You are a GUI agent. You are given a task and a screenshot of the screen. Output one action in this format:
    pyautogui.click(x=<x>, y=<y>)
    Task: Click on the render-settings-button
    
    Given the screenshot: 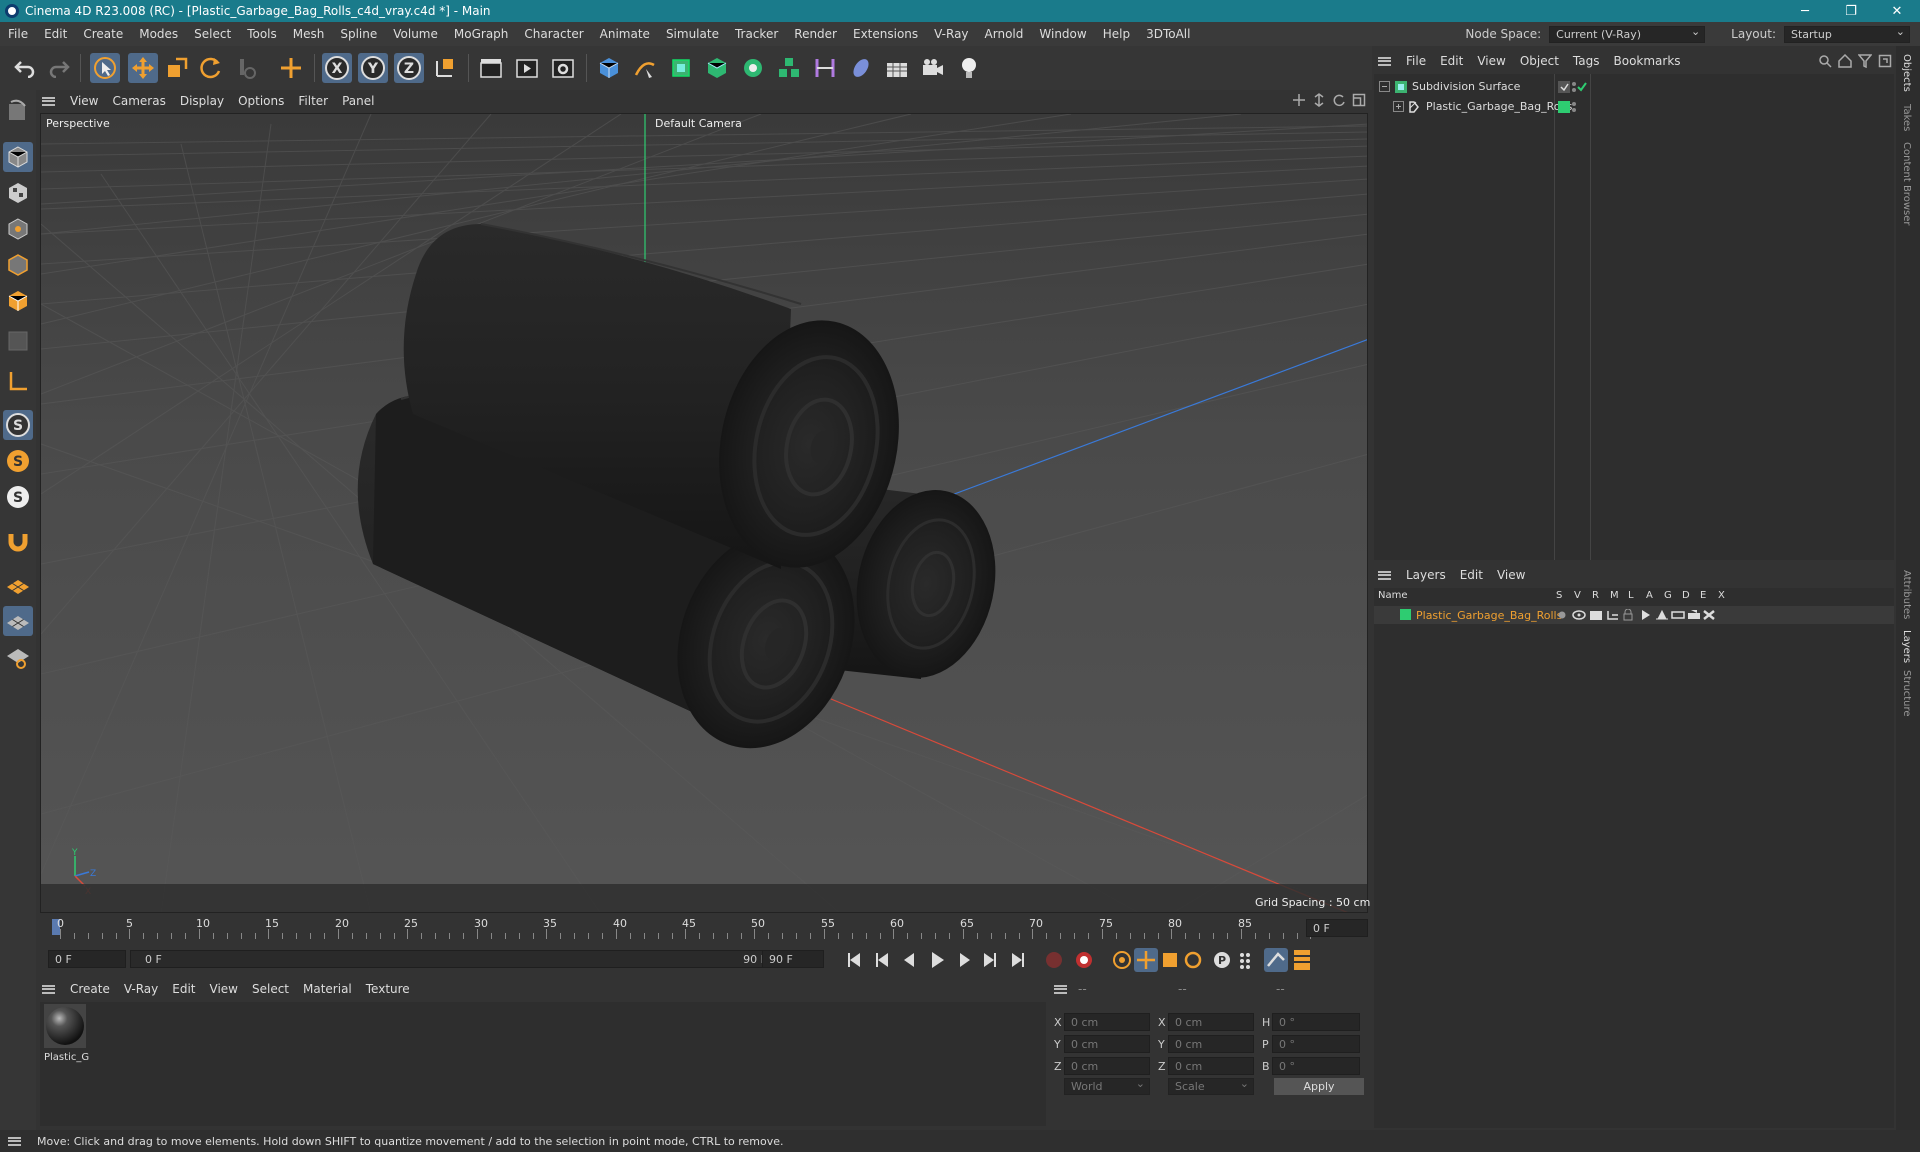 What is the action you would take?
    pyautogui.click(x=563, y=68)
    